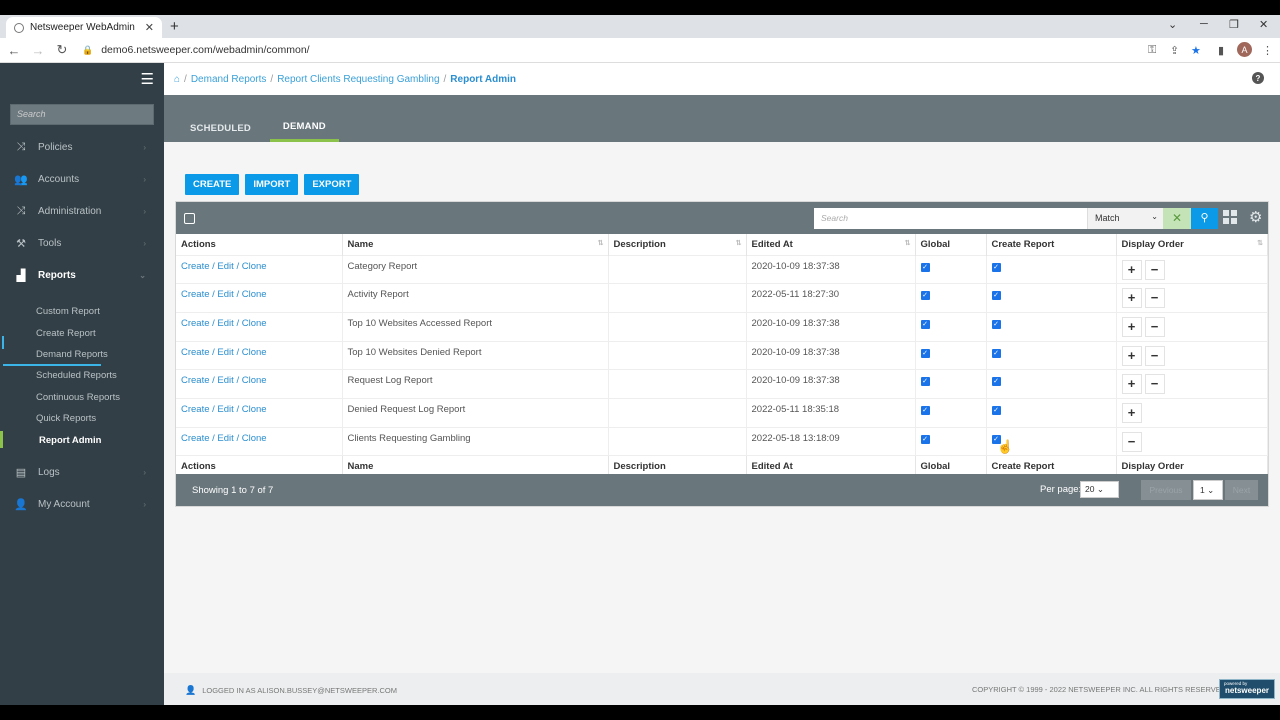 The image size is (1280, 720). I want to click on import-button: IMPORT, so click(272, 184).